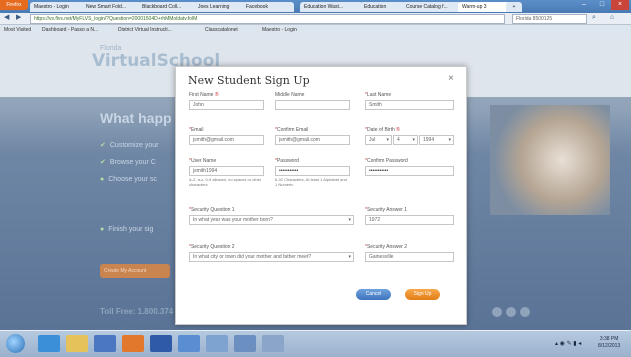 The image size is (631, 357). I want to click on search-icon: ⌕, so click(594, 18).